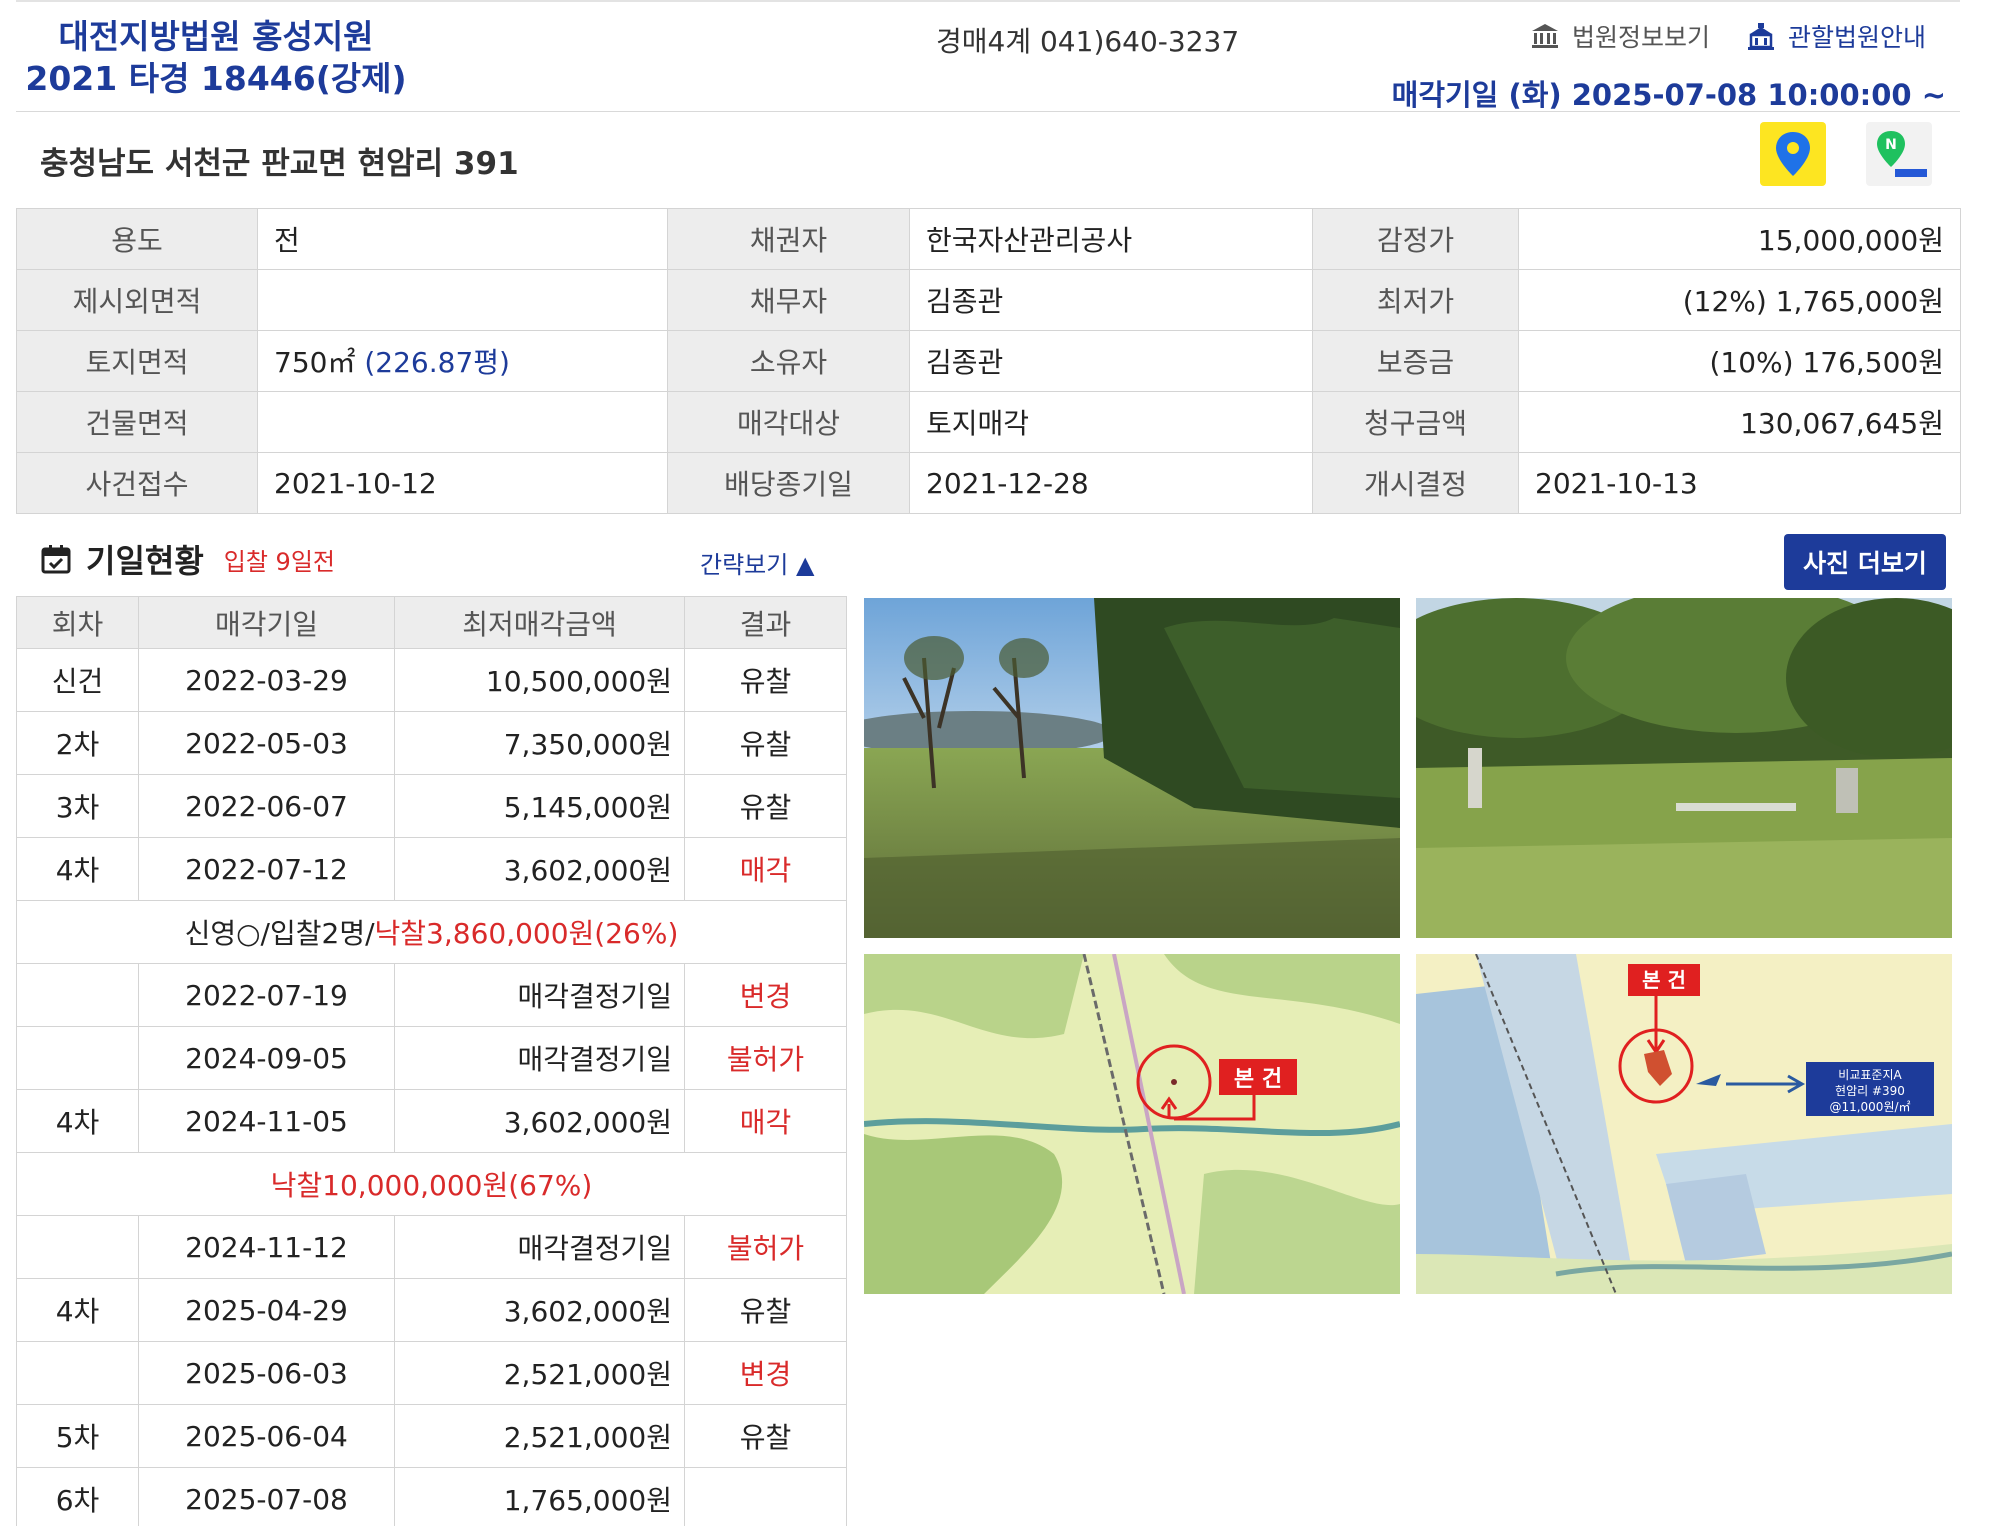  I want to click on winning-bid-row: 신영○/입찰2명/낙찰3,860,000원(26%), so click(431, 932).